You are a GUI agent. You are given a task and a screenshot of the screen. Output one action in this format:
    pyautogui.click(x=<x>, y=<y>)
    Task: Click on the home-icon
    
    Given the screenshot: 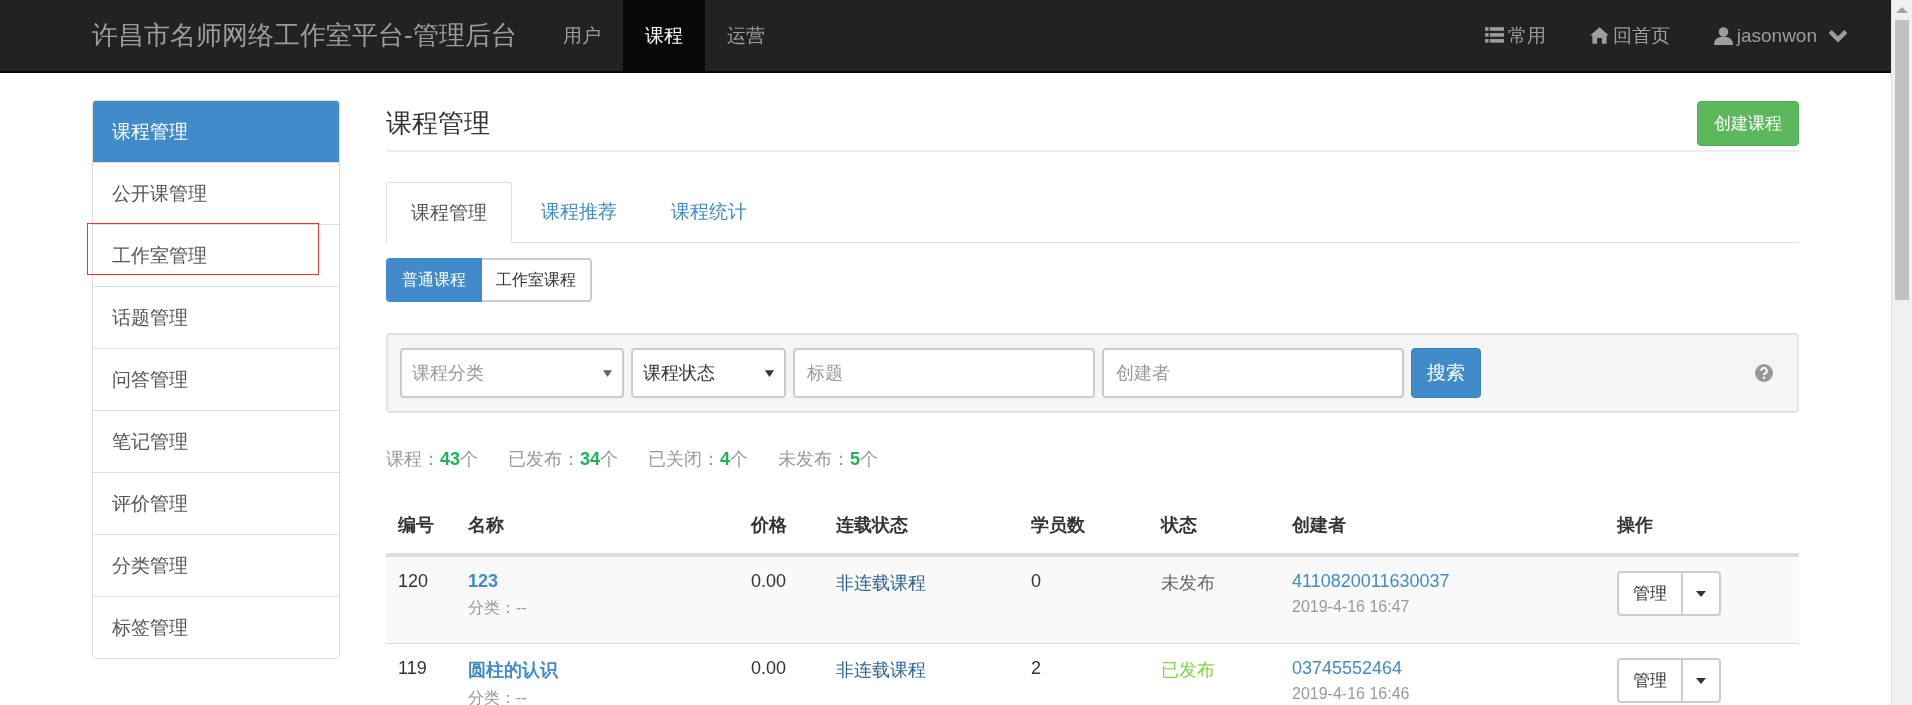 What is the action you would take?
    pyautogui.click(x=1599, y=35)
    